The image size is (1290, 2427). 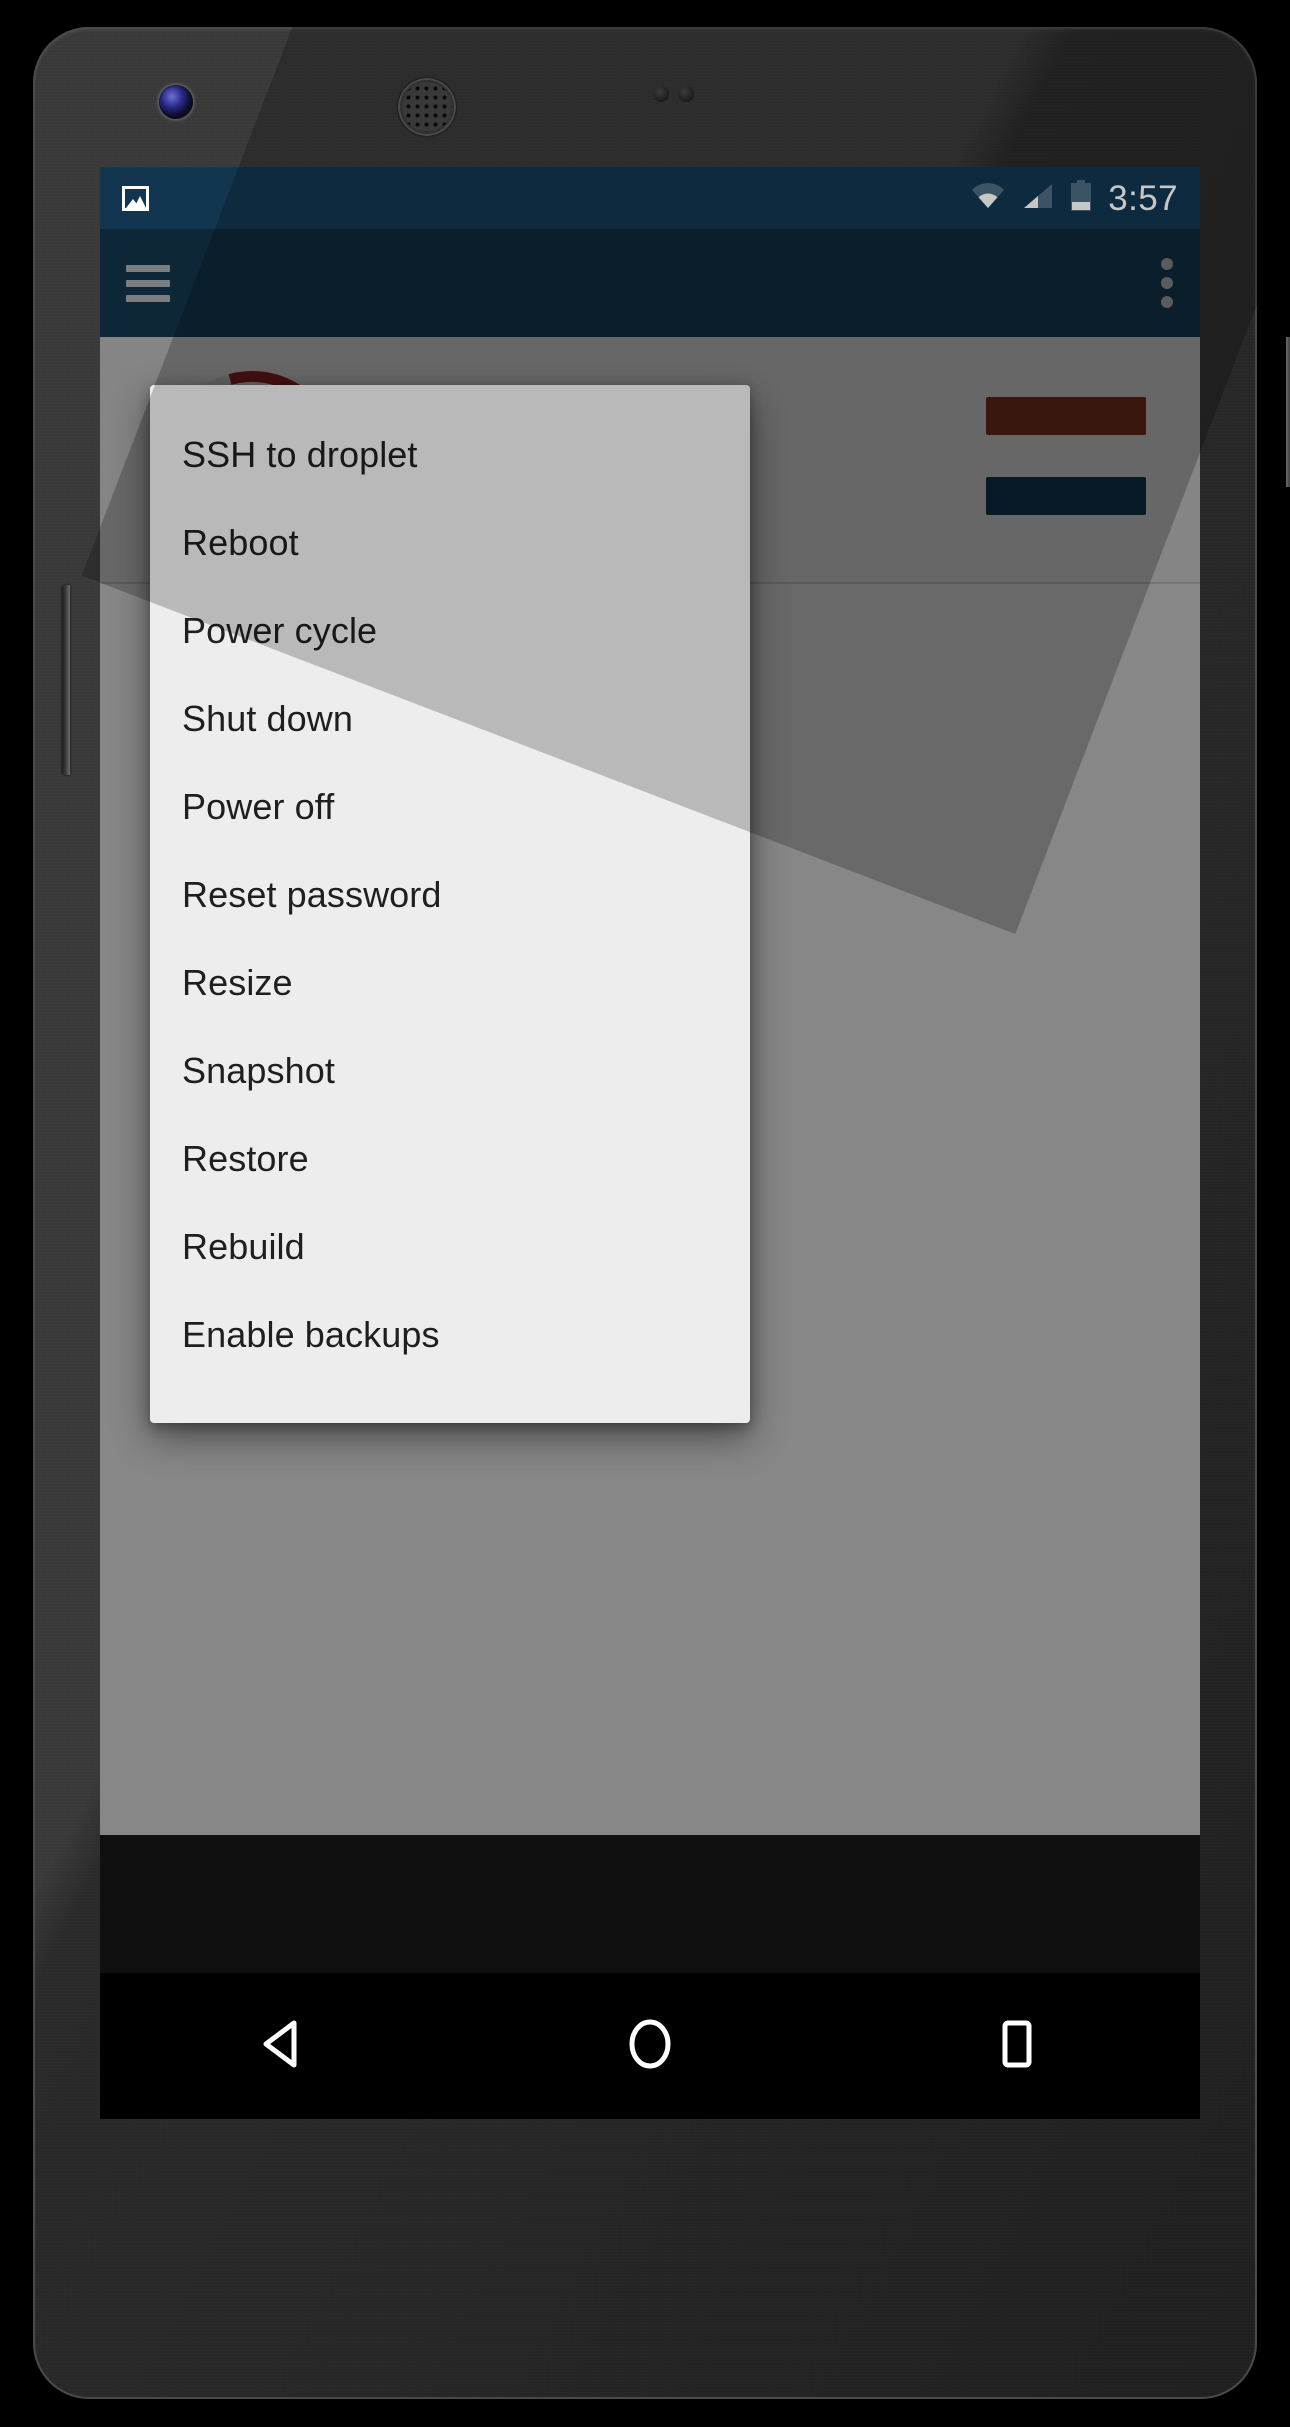 What do you see at coordinates (1038, 198) in the screenshot?
I see `cellular-signal-icon` at bounding box center [1038, 198].